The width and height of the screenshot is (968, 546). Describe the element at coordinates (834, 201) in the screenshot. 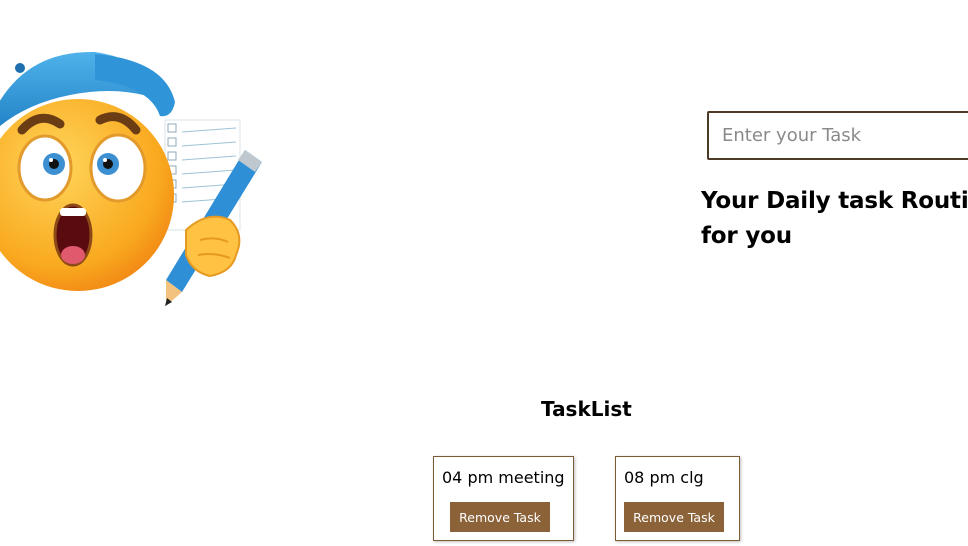

I see `headline-line-1: Your Daily task Routine` at that location.